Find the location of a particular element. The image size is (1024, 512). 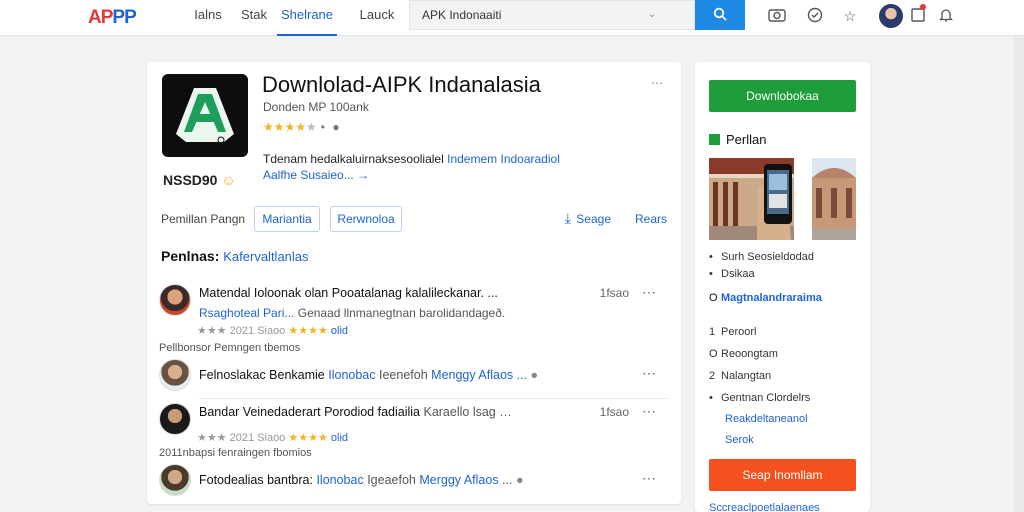

camera-icon is located at coordinates (777, 16).